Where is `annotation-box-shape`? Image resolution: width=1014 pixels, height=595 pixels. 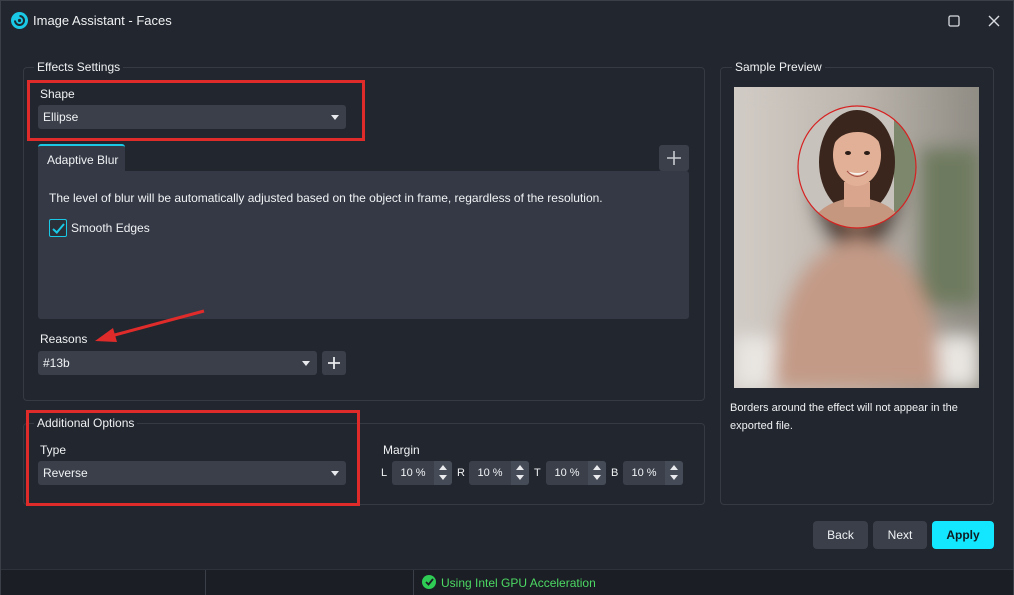 annotation-box-shape is located at coordinates (196, 110).